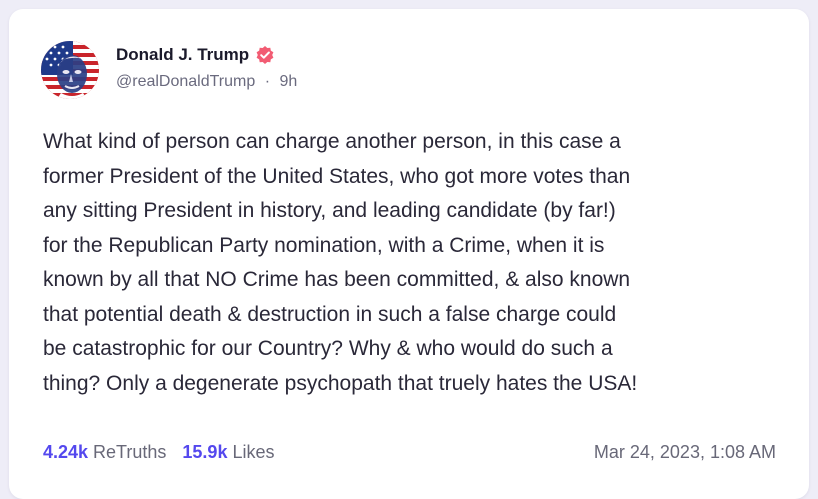  What do you see at coordinates (130, 452) in the screenshot?
I see `retruths-label: ReTruths` at bounding box center [130, 452].